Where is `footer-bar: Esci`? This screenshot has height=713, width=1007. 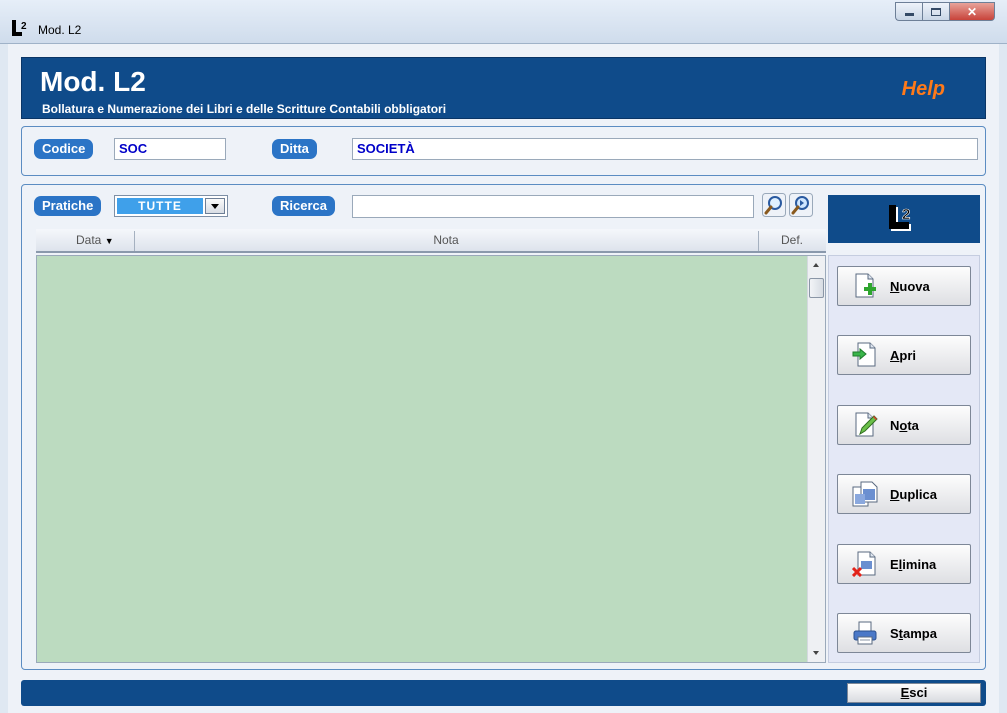
footer-bar: Esci is located at coordinates (503, 693).